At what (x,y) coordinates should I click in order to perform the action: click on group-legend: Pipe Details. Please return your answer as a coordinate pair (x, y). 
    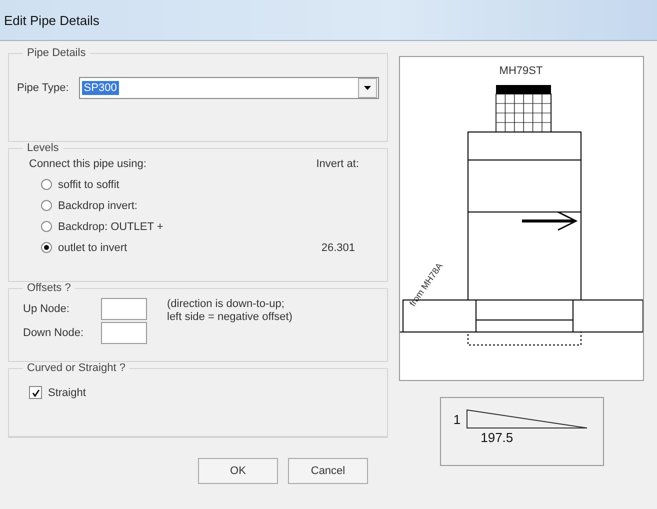
    Looking at the image, I should click on (56, 53).